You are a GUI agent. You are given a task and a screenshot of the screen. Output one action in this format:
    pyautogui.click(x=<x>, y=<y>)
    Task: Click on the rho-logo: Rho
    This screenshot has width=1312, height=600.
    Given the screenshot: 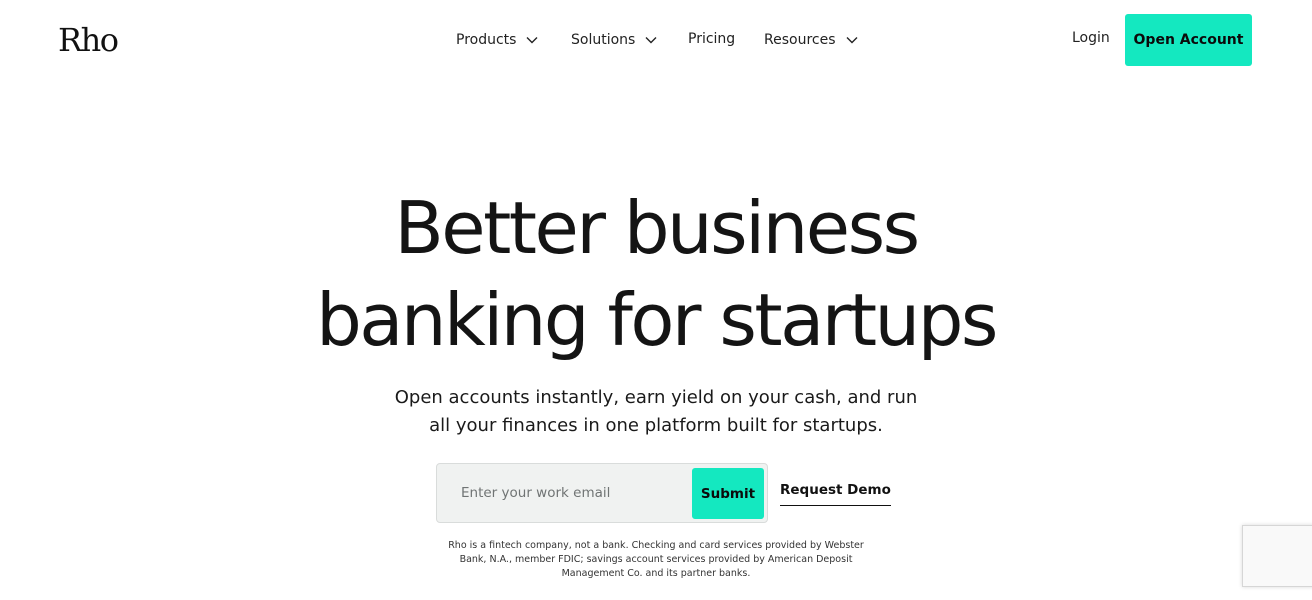 What is the action you would take?
    pyautogui.click(x=88, y=40)
    